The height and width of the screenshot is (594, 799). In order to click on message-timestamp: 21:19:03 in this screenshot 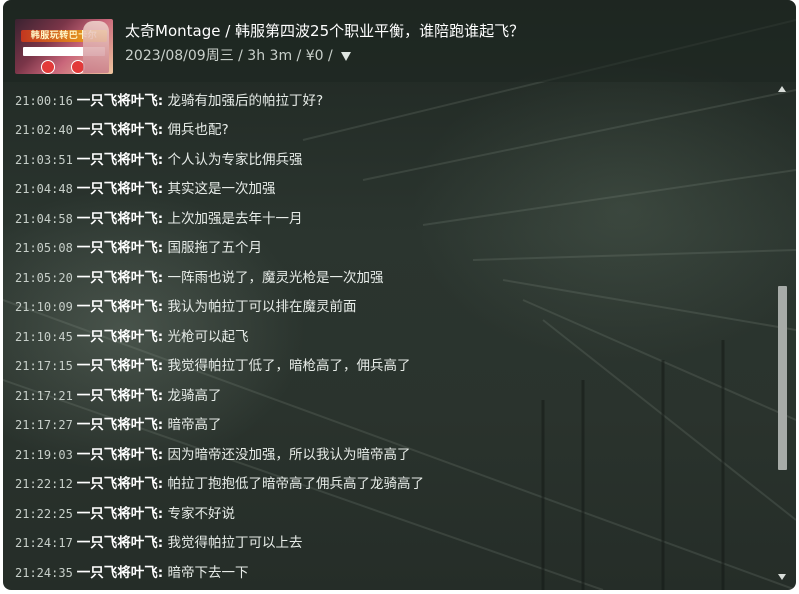, I will do `click(44, 454)`.